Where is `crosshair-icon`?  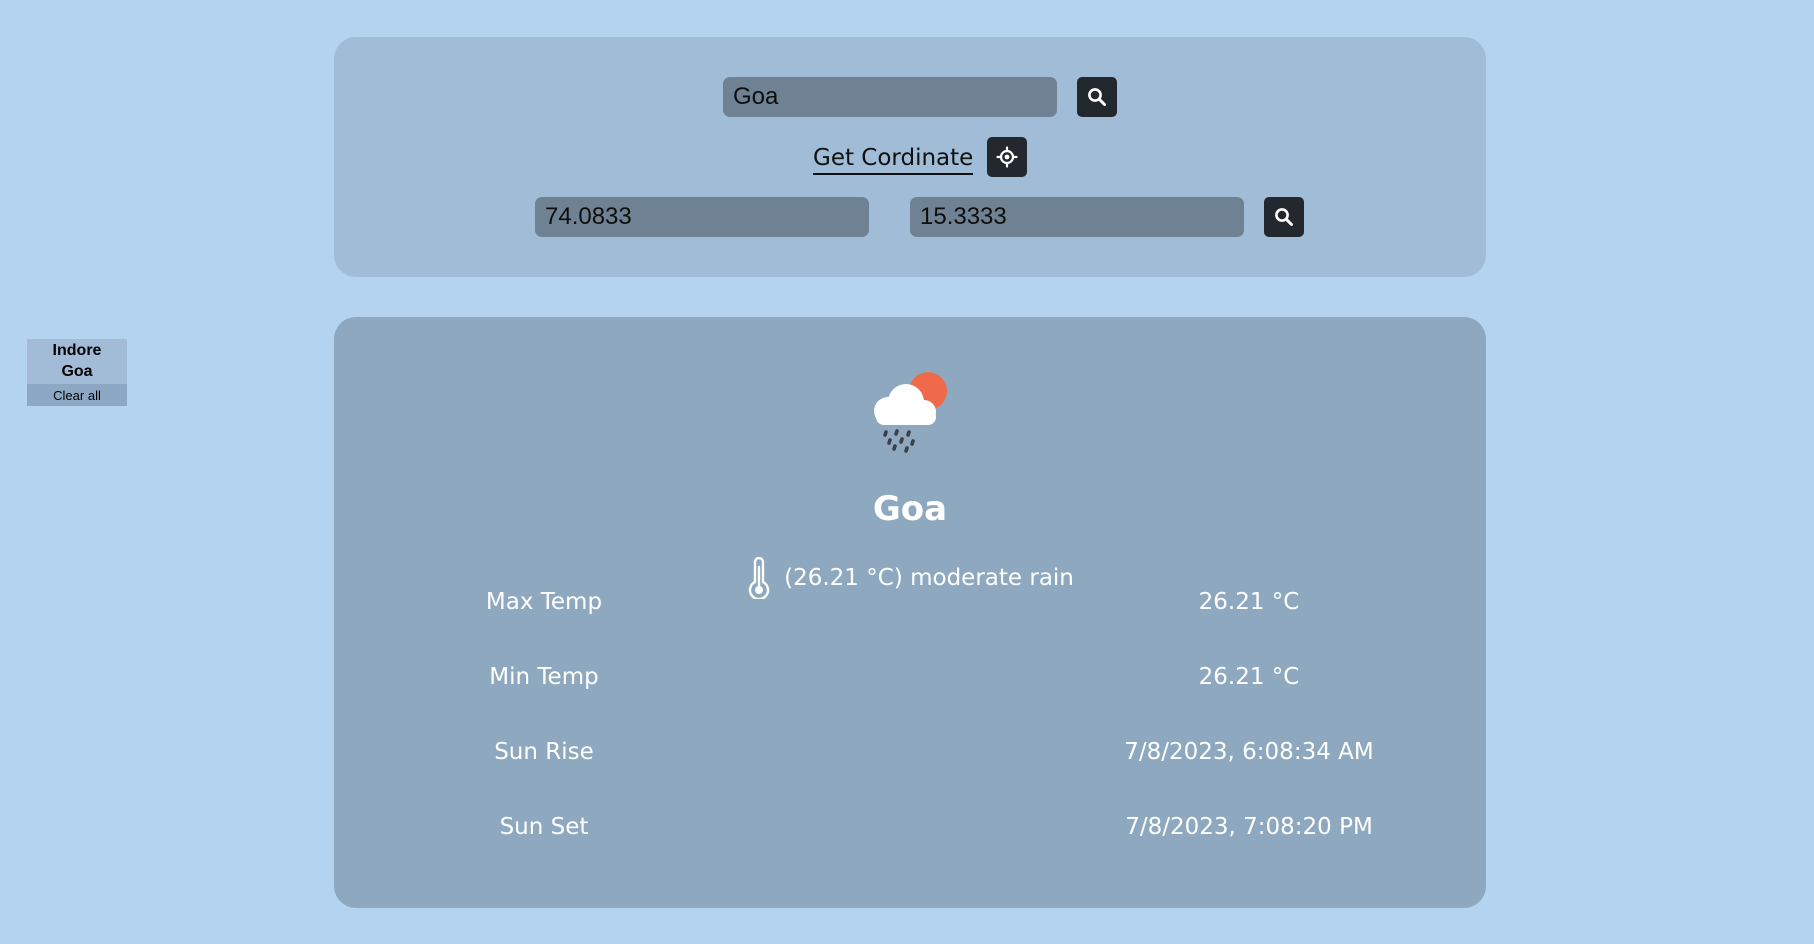 crosshair-icon is located at coordinates (1007, 157).